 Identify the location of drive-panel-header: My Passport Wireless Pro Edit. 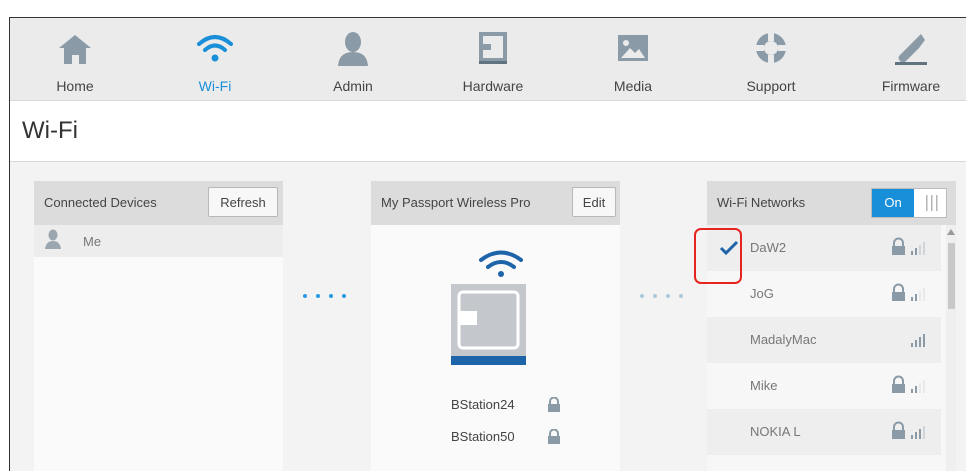
(495, 203).